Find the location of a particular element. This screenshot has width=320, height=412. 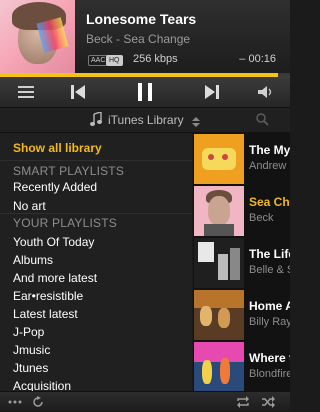

smart-playlists-header: SMART PLAYLISTS is located at coordinates (69, 171).